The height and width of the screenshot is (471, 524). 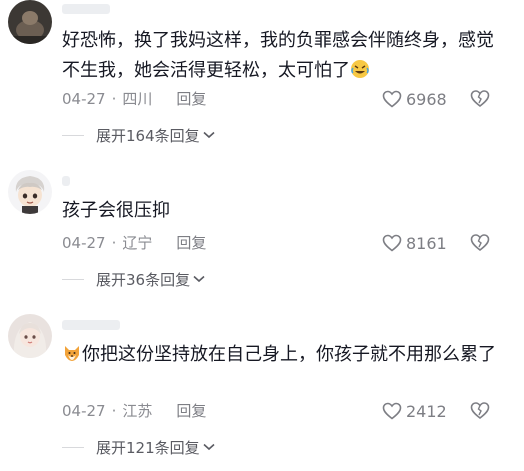 I want to click on like-button: 8161, so click(x=414, y=243).